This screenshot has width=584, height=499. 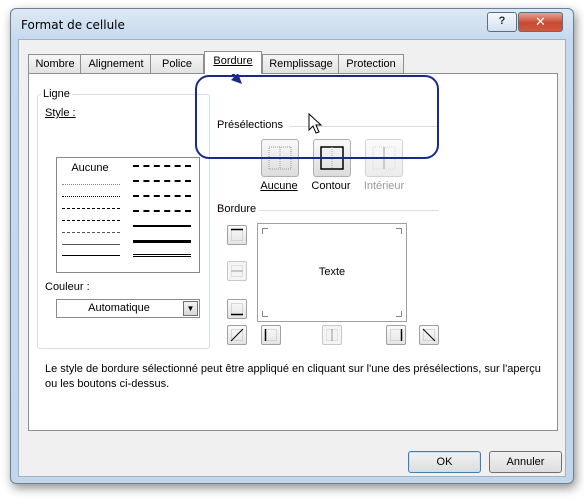 I want to click on tab-nombre: Nombre, so click(x=55, y=63).